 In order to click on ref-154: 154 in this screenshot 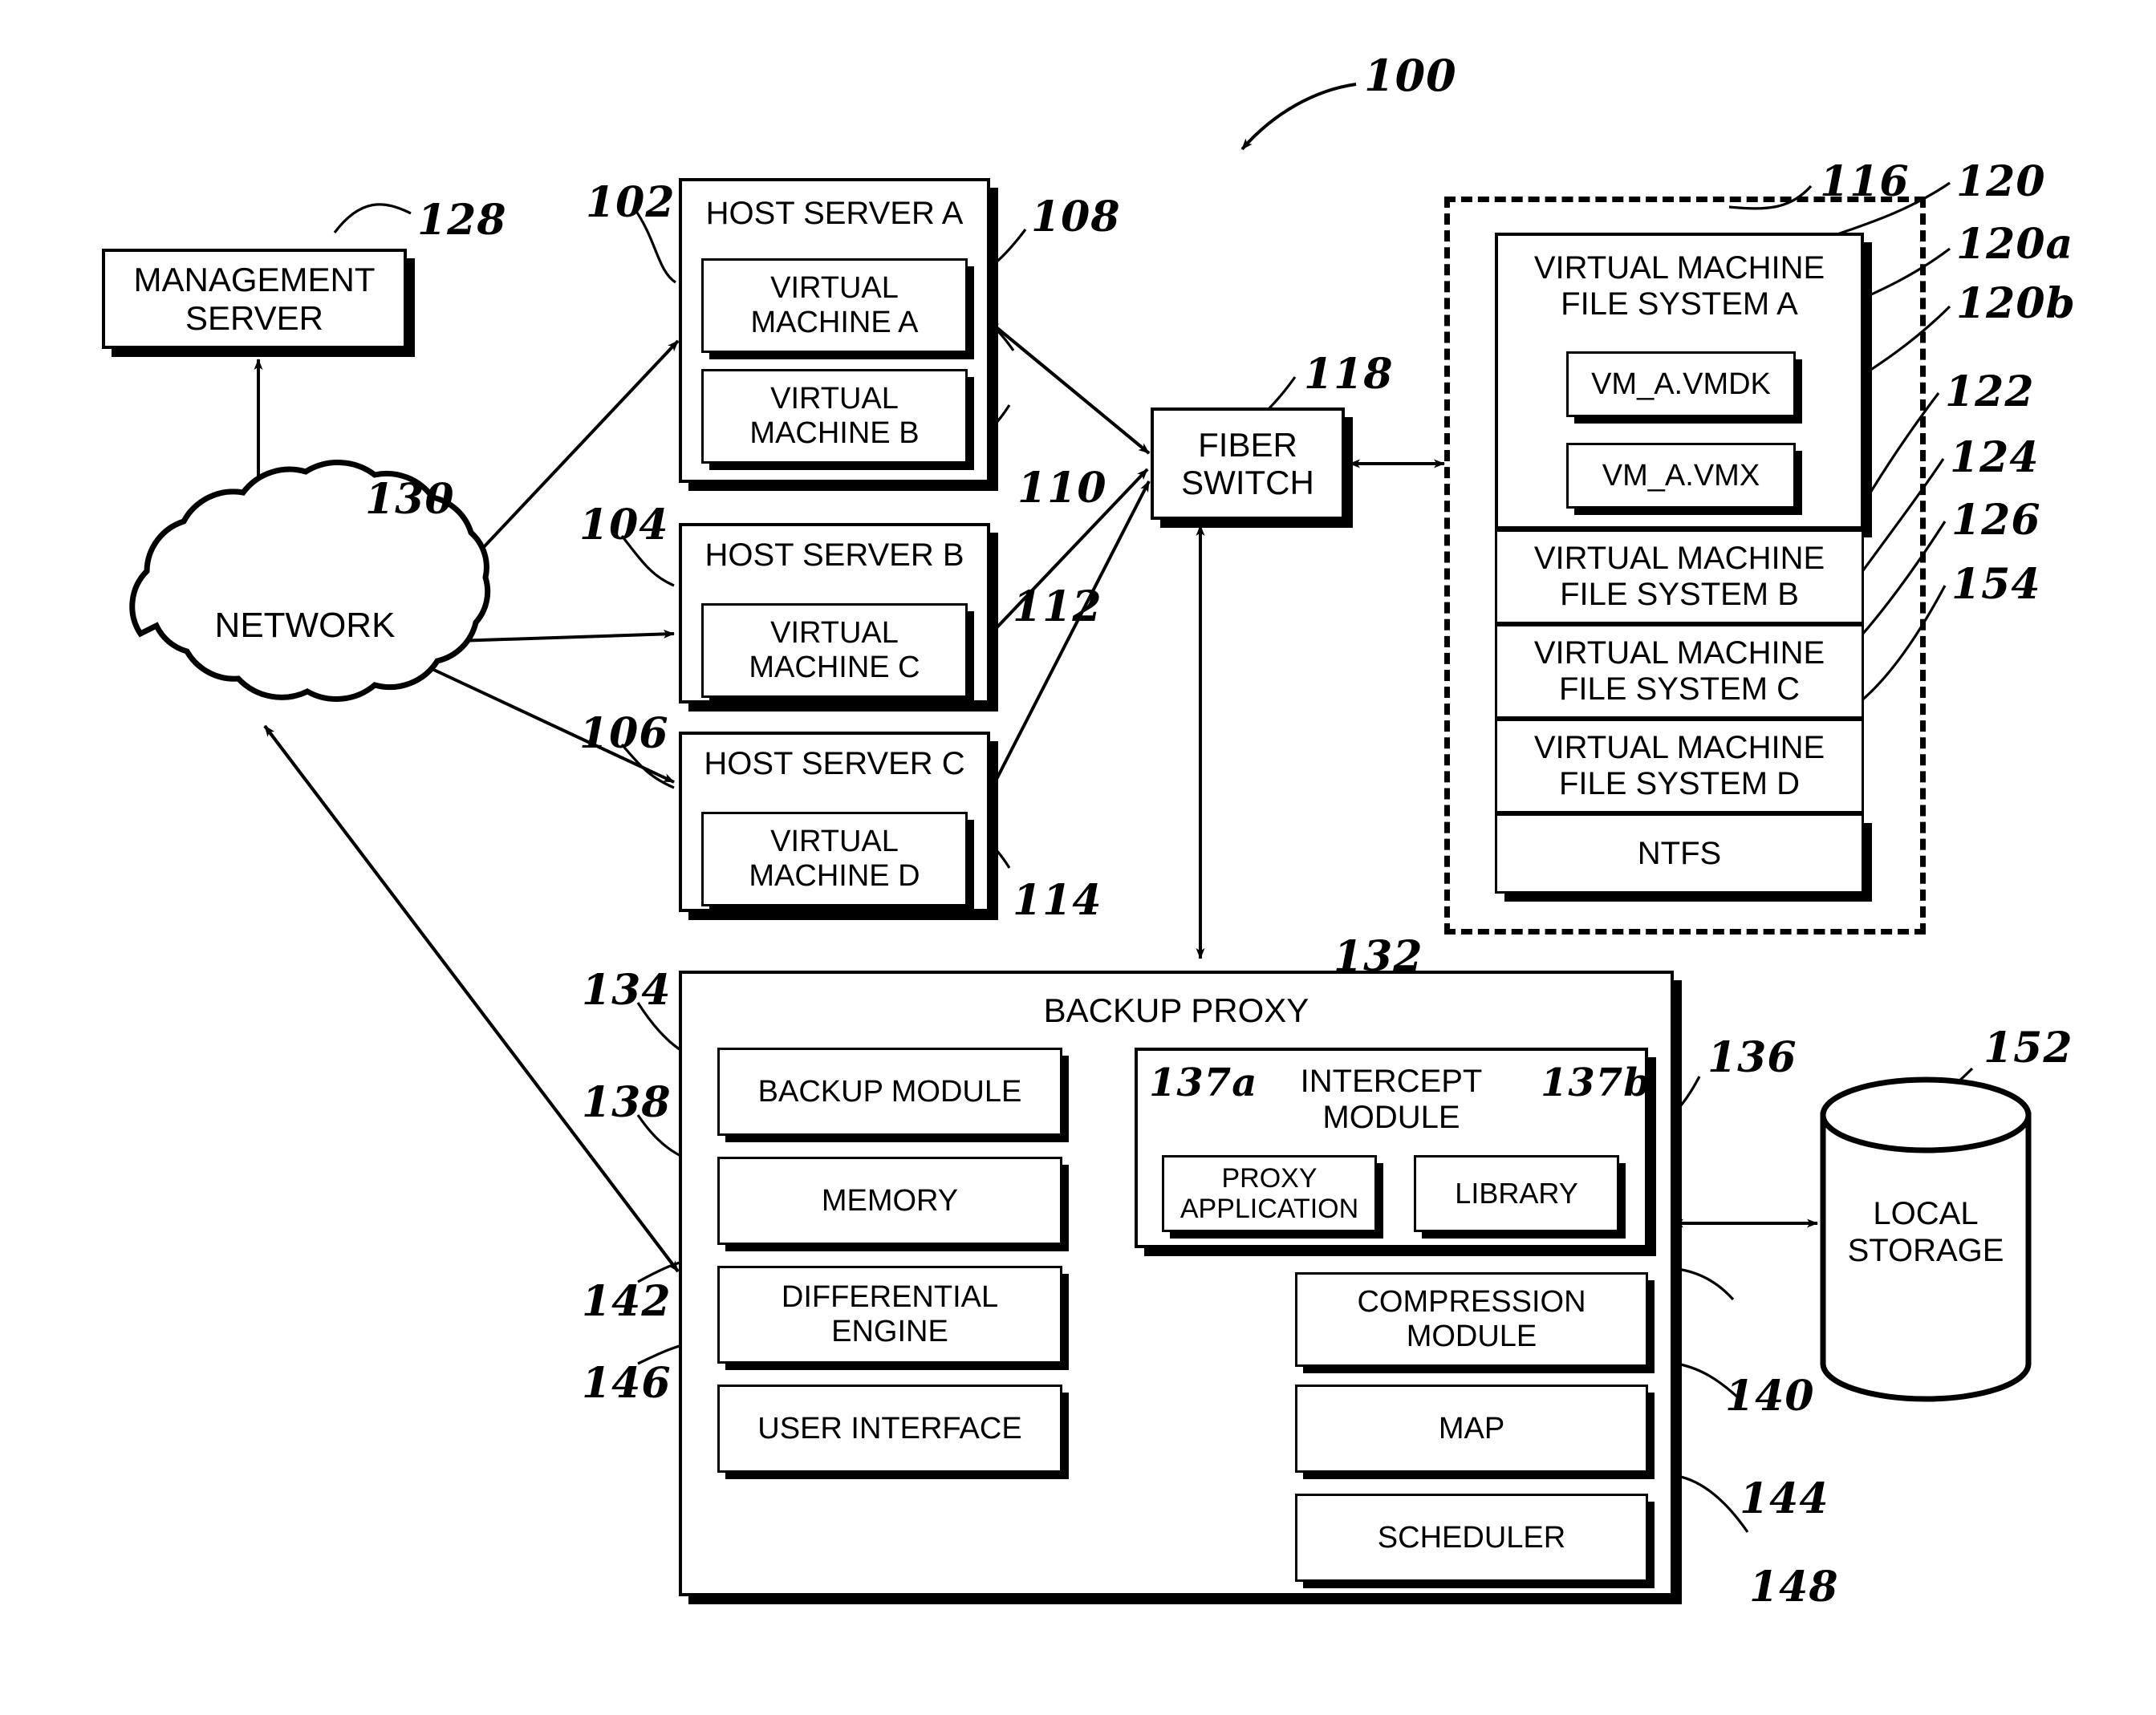, I will do `click(1996, 584)`.